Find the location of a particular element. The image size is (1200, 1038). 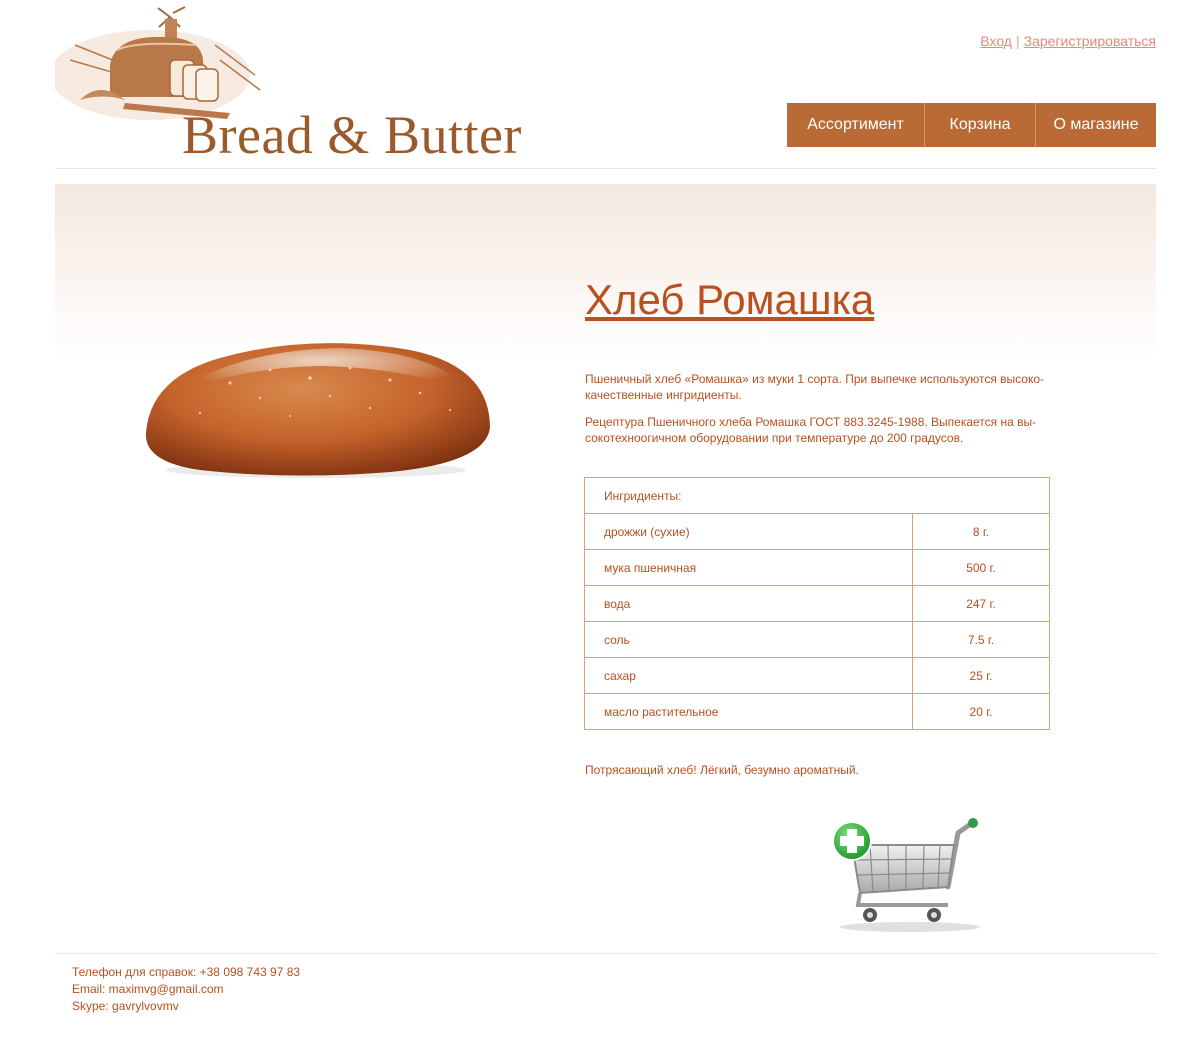

table-row: мука пшеничная 500 г. is located at coordinates (817, 567).